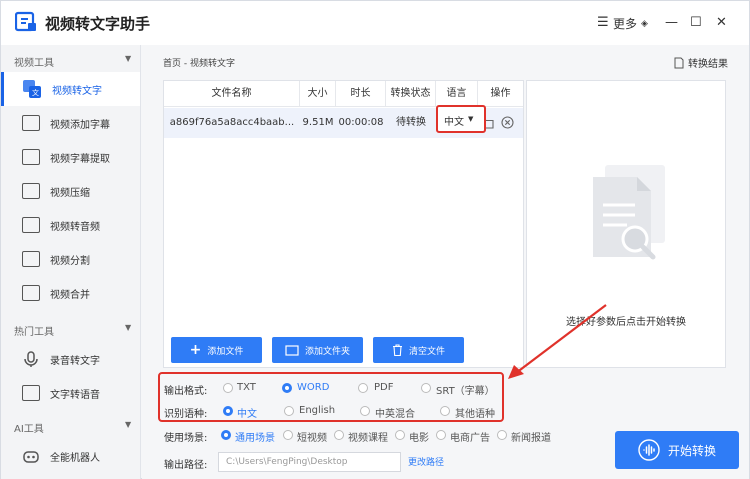 The image size is (750, 479). I want to click on add-file-button: + 添加文件, so click(216, 350).